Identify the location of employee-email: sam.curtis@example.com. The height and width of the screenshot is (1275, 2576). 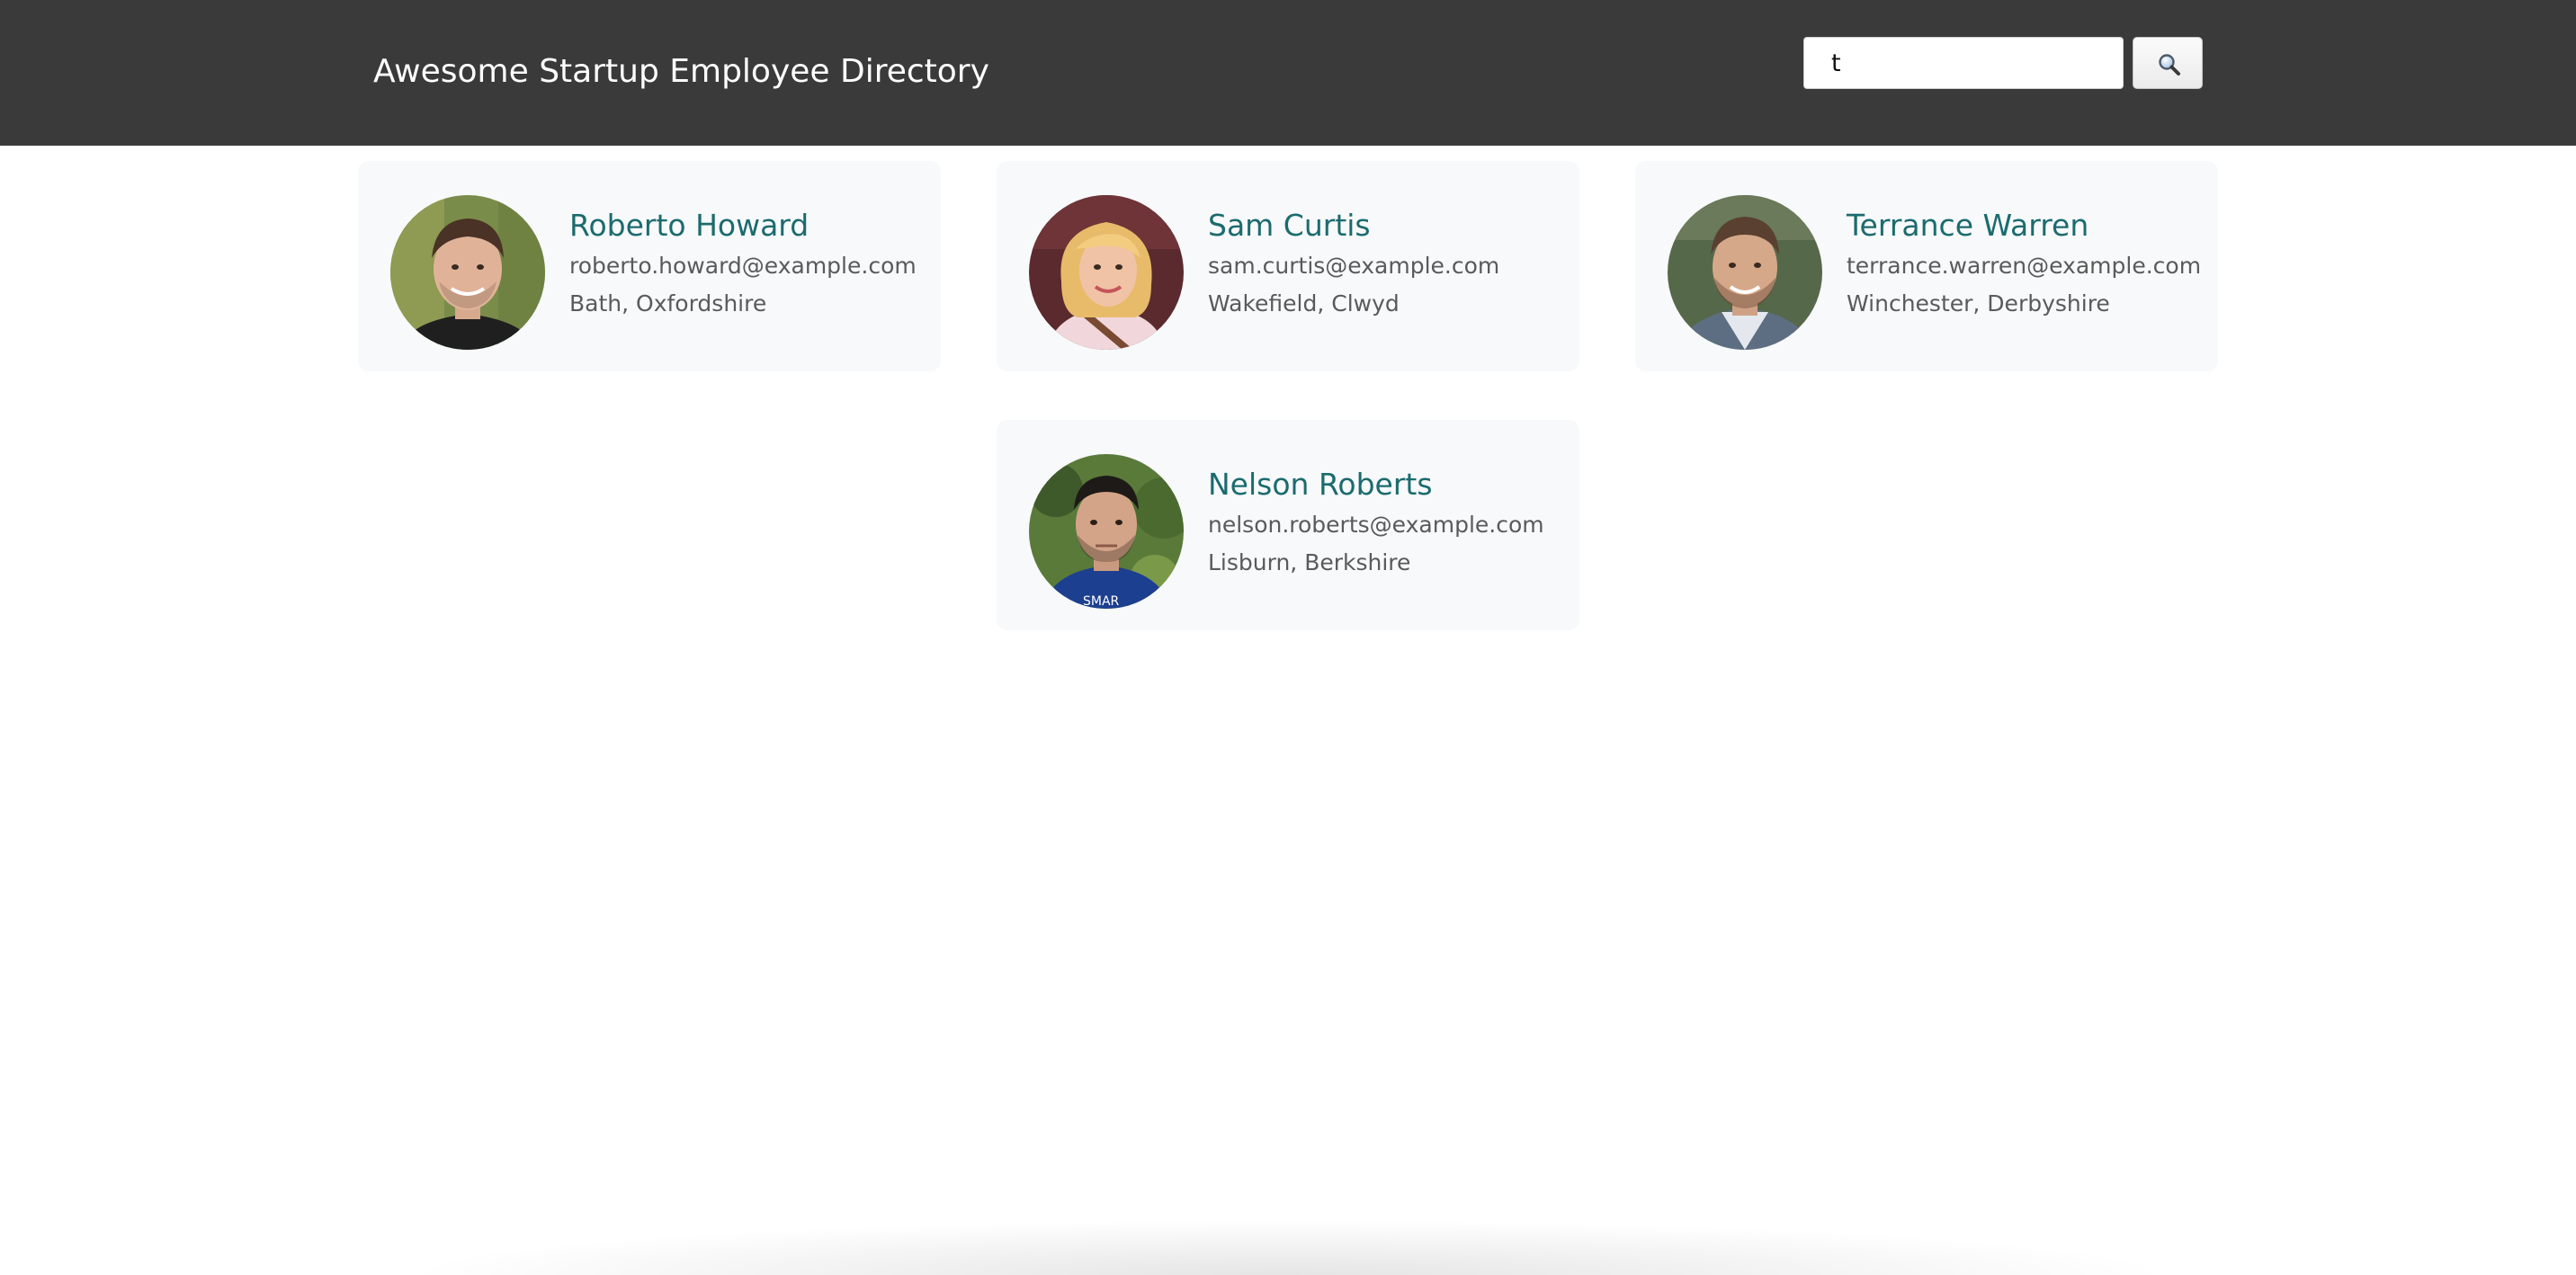
(1354, 266).